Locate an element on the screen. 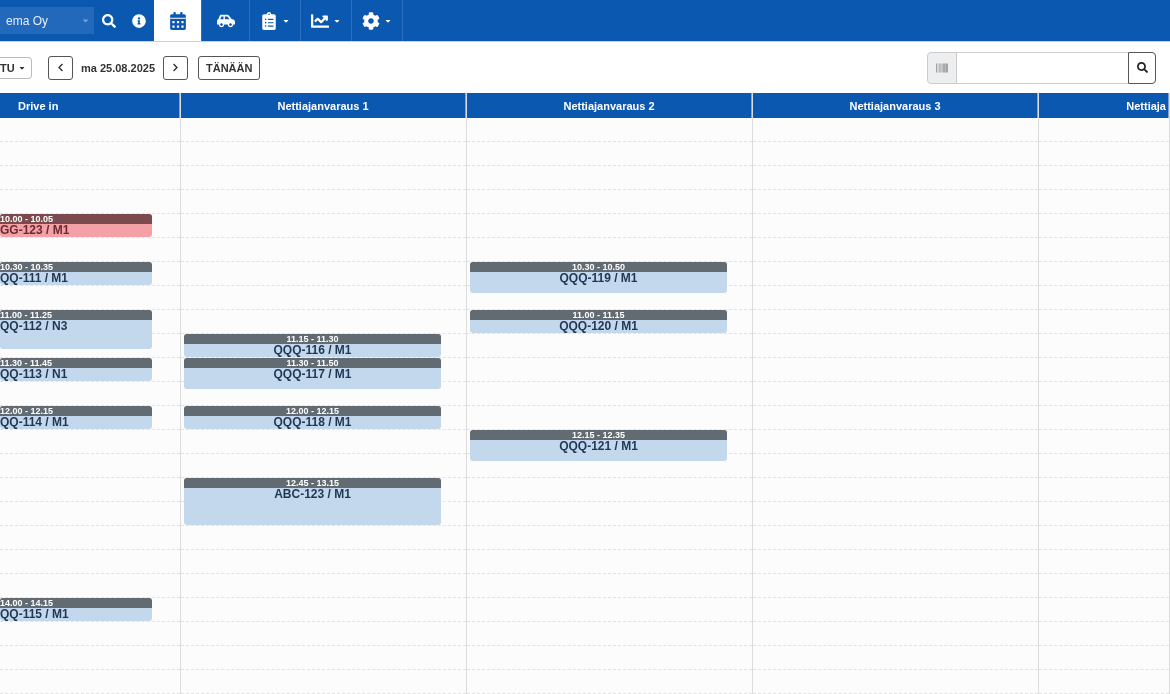 Image resolution: width=1170 pixels, height=694 pixels. appointment-card: 12.00 - 12.15 QQQ-118 / M1 is located at coordinates (312, 417).